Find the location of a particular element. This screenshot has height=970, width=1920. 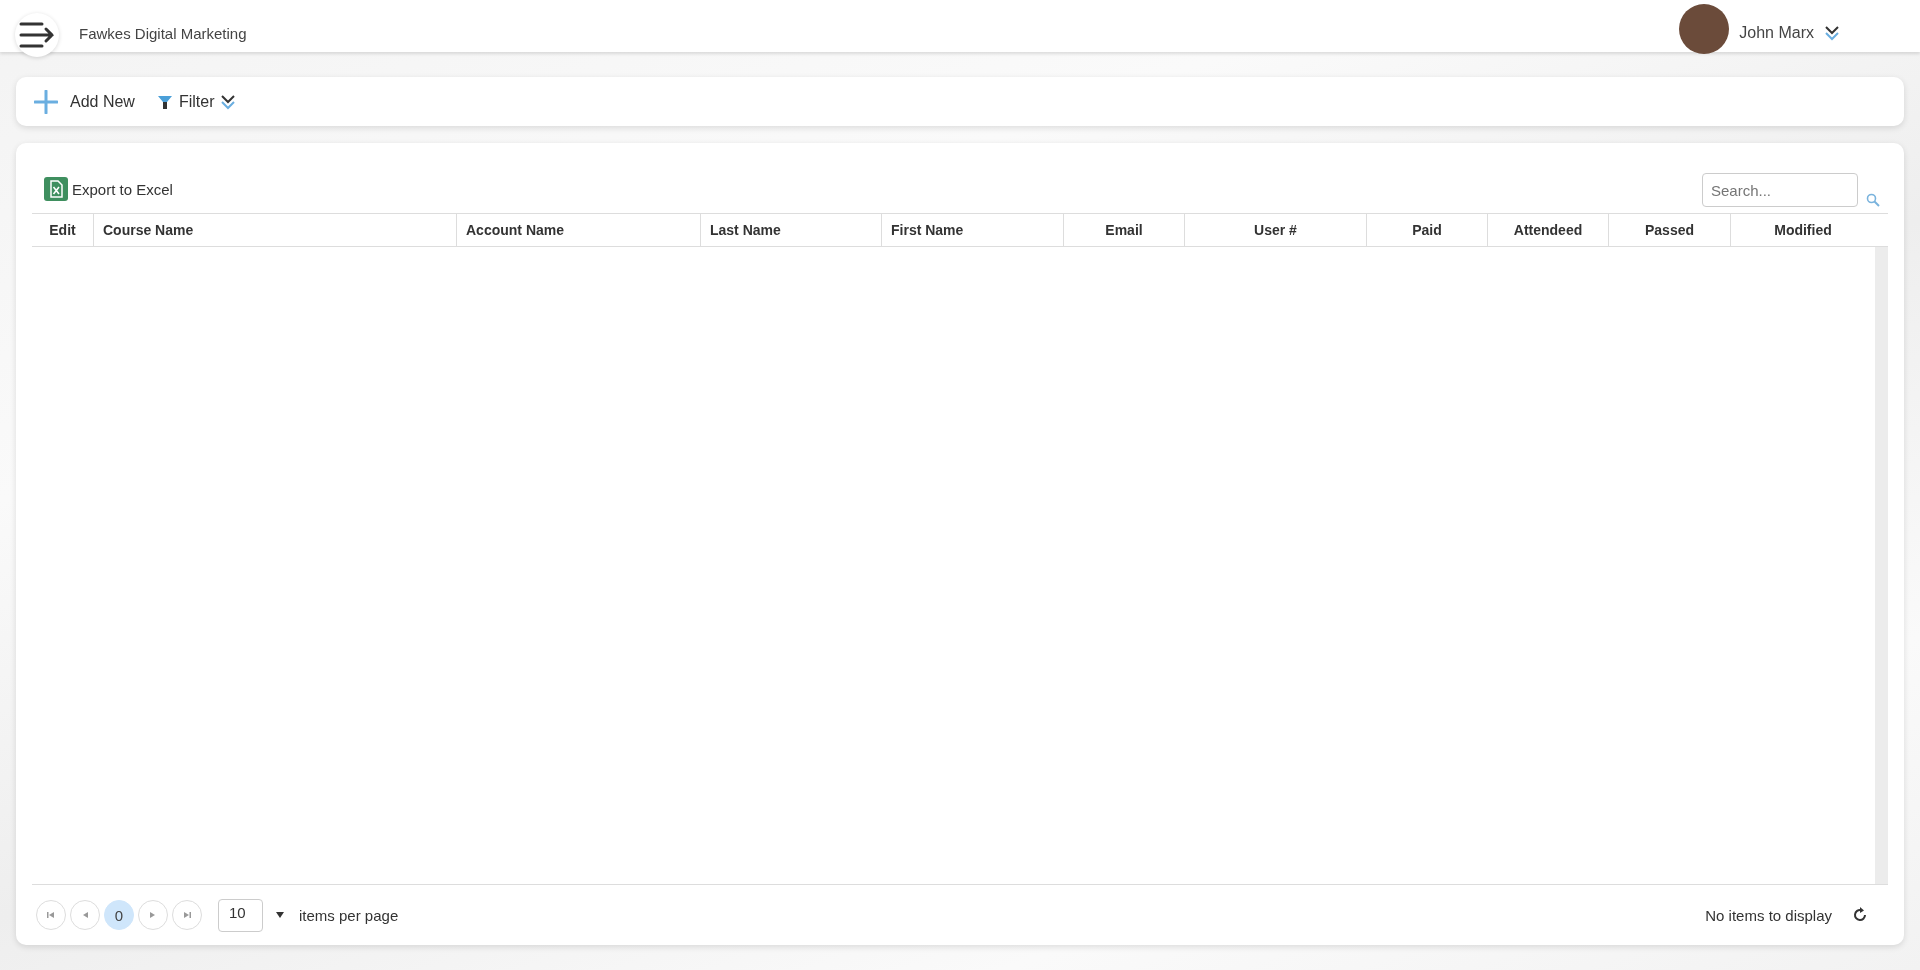

column-header: First Name is located at coordinates (972, 230).